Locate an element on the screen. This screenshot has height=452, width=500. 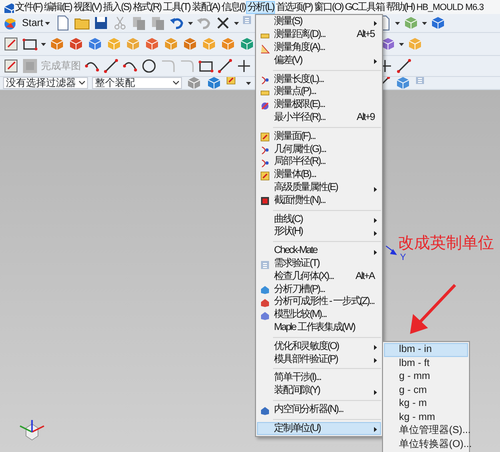
menu-item: 模具部件验证(P) is located at coordinates (319, 359).